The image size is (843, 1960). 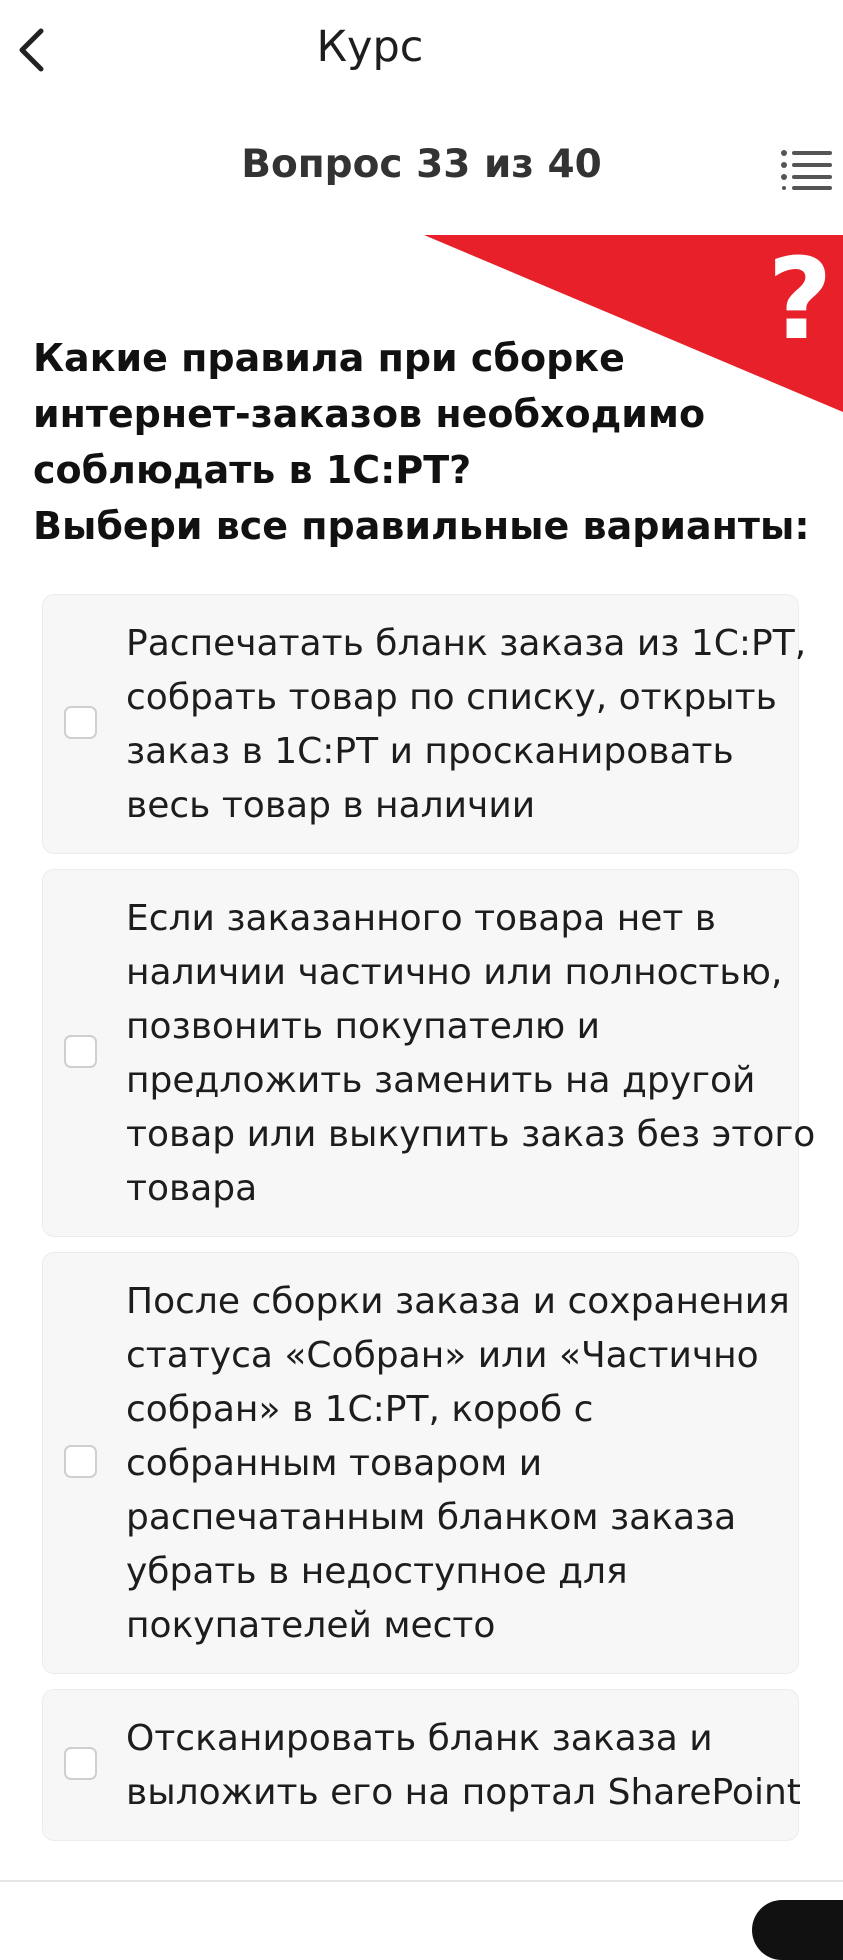 What do you see at coordinates (252, 470) in the screenshot?
I see `question-line: соблюдать в 1С:РТ?` at bounding box center [252, 470].